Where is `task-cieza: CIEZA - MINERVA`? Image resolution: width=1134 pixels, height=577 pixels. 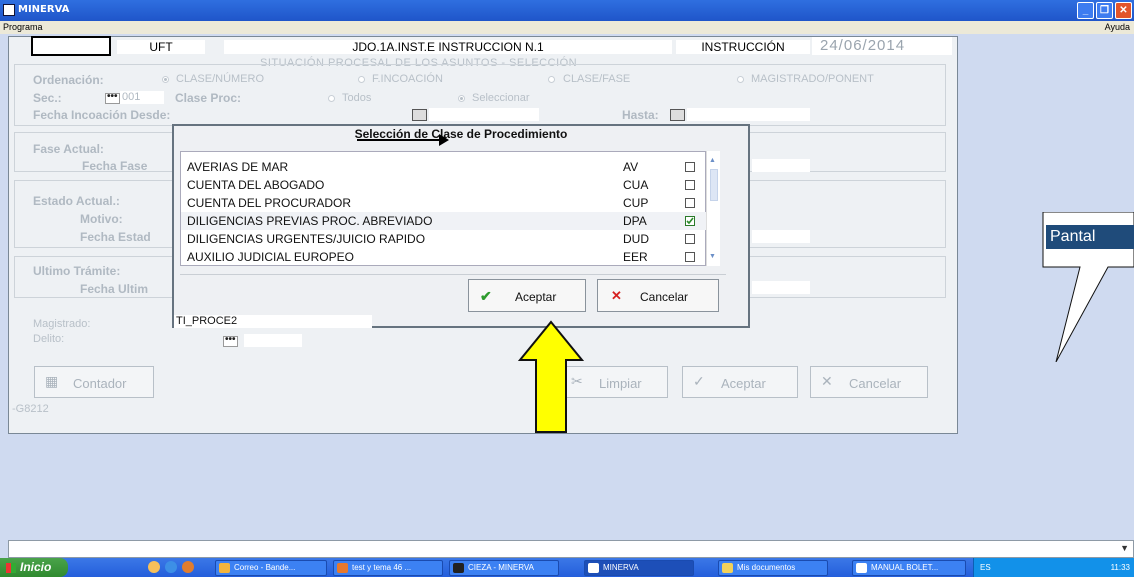 task-cieza: CIEZA - MINERVA is located at coordinates (504, 568).